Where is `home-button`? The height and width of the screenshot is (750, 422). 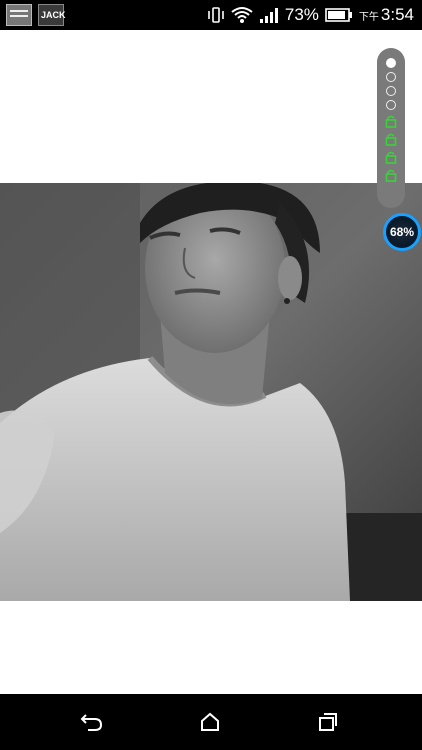 home-button is located at coordinates (210, 722).